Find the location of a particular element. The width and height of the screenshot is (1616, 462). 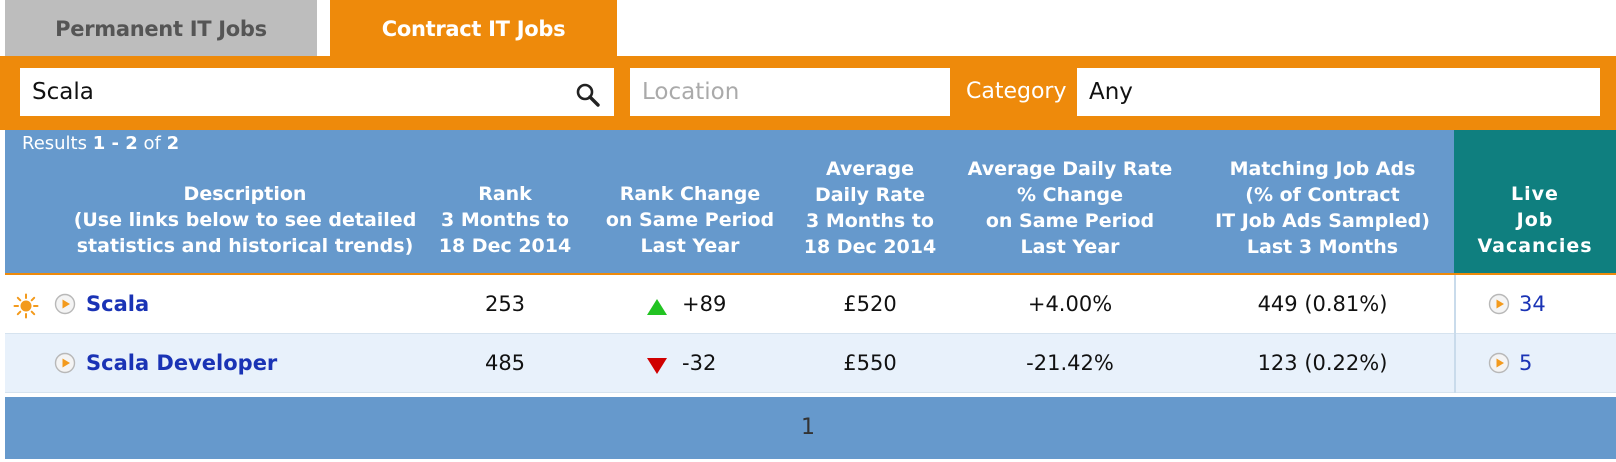

col-header-rank-change: Rank Change on Same Period Last Year is located at coordinates (690, 220).